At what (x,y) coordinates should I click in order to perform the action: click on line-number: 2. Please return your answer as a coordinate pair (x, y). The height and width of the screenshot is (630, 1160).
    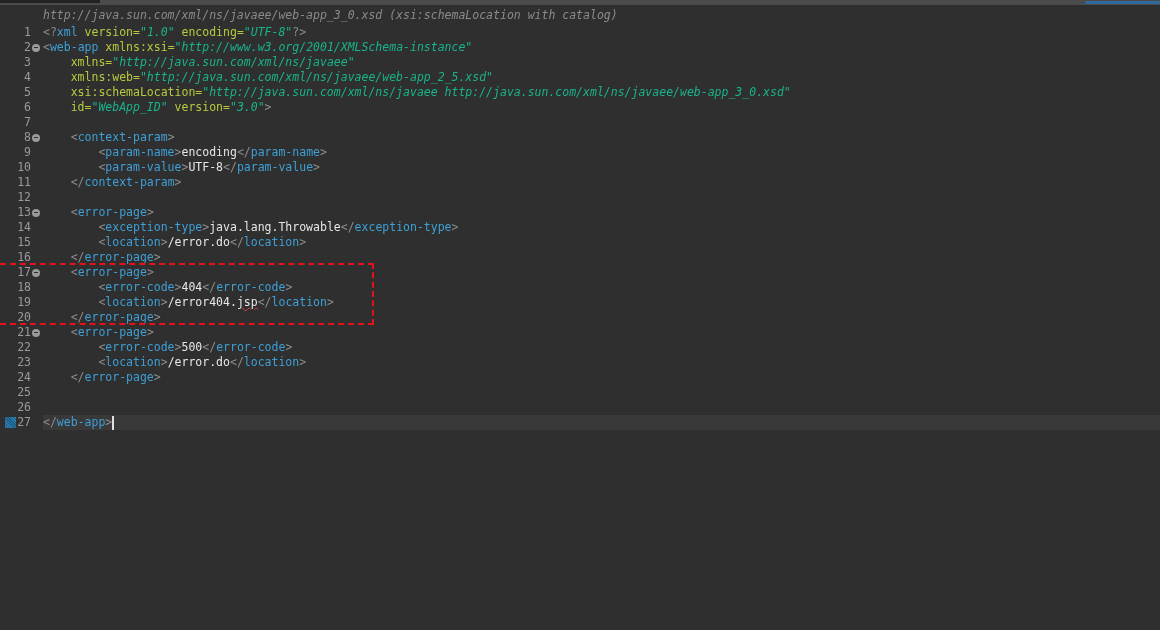
    Looking at the image, I should click on (27, 47).